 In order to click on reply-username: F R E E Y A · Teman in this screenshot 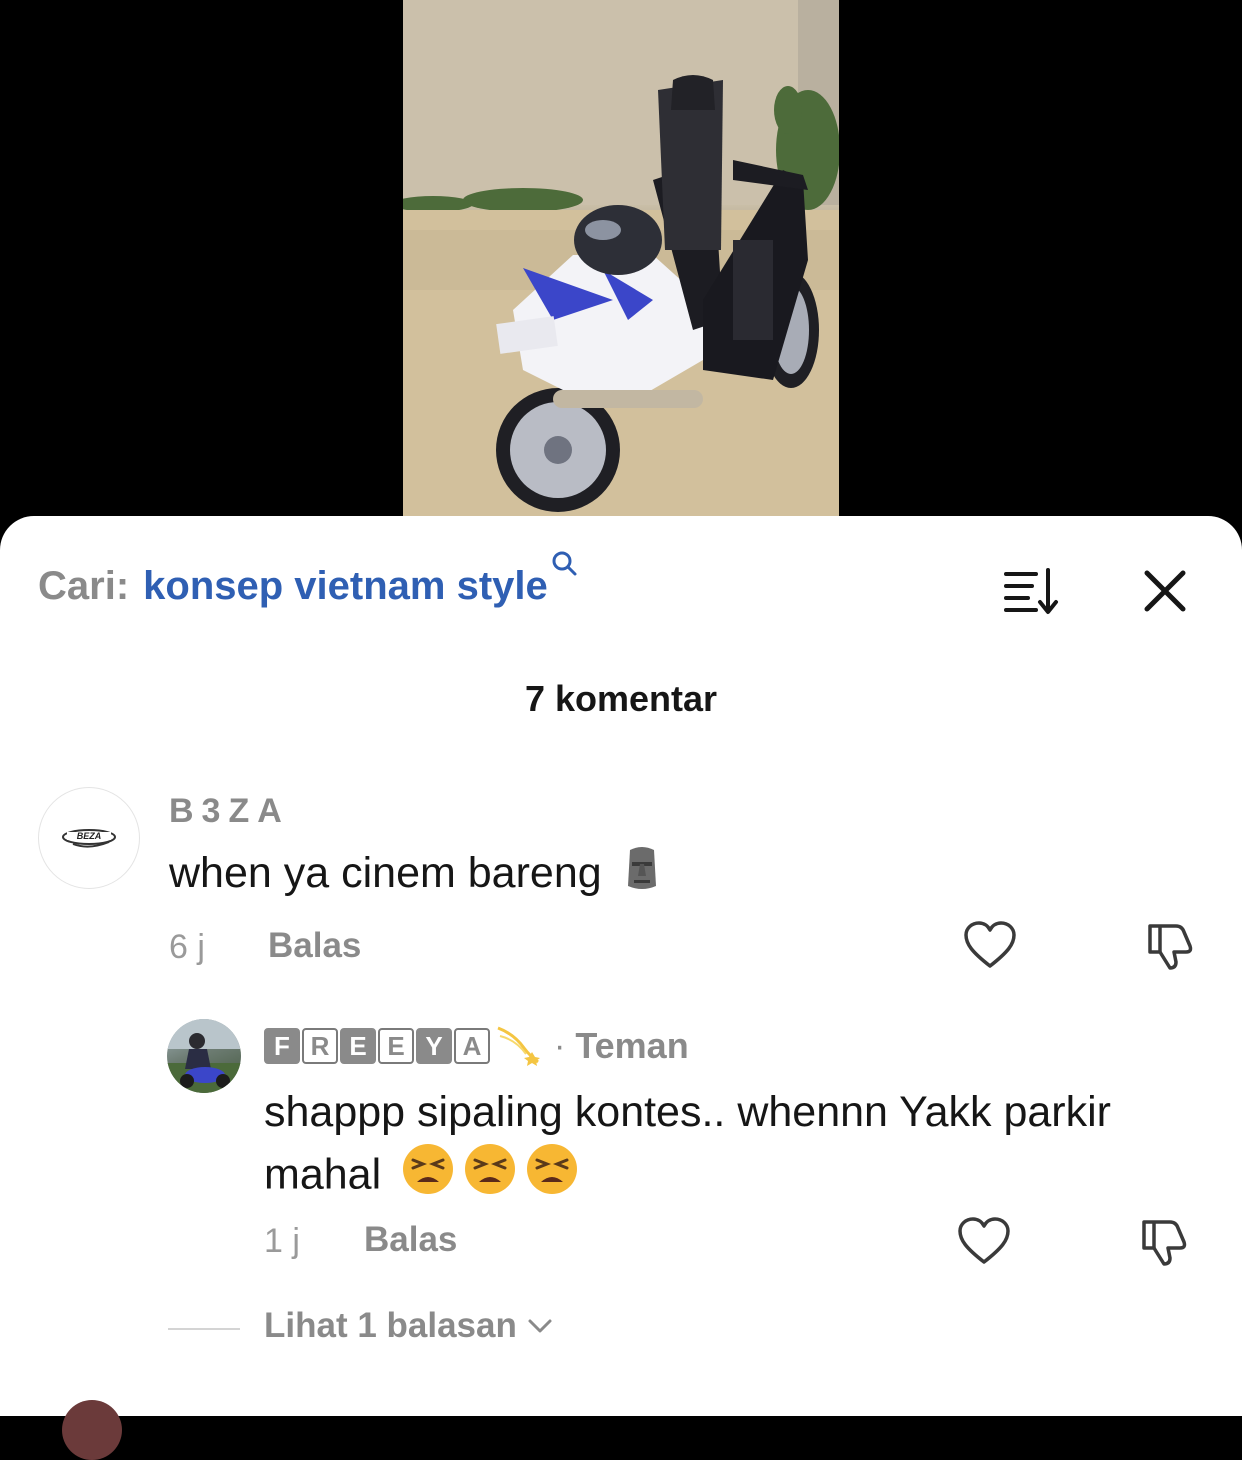, I will do `click(476, 1046)`.